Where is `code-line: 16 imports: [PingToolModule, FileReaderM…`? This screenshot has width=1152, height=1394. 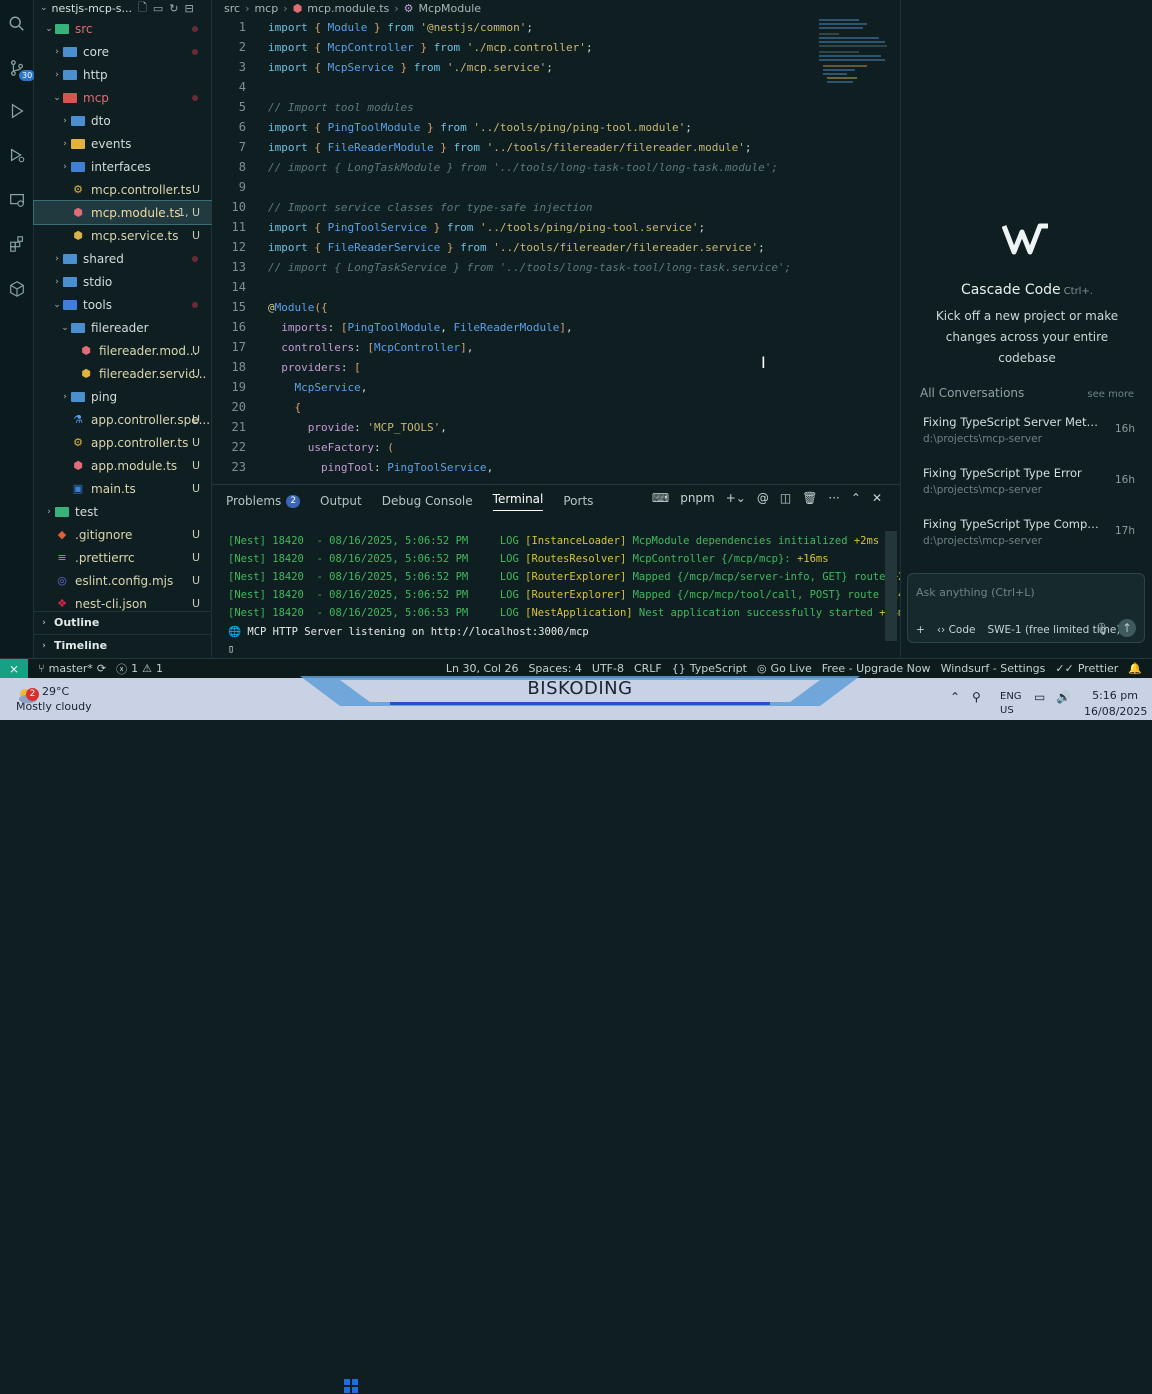 code-line: 16 imports: [PingToolModule, FileReaderM… is located at coordinates (548, 327).